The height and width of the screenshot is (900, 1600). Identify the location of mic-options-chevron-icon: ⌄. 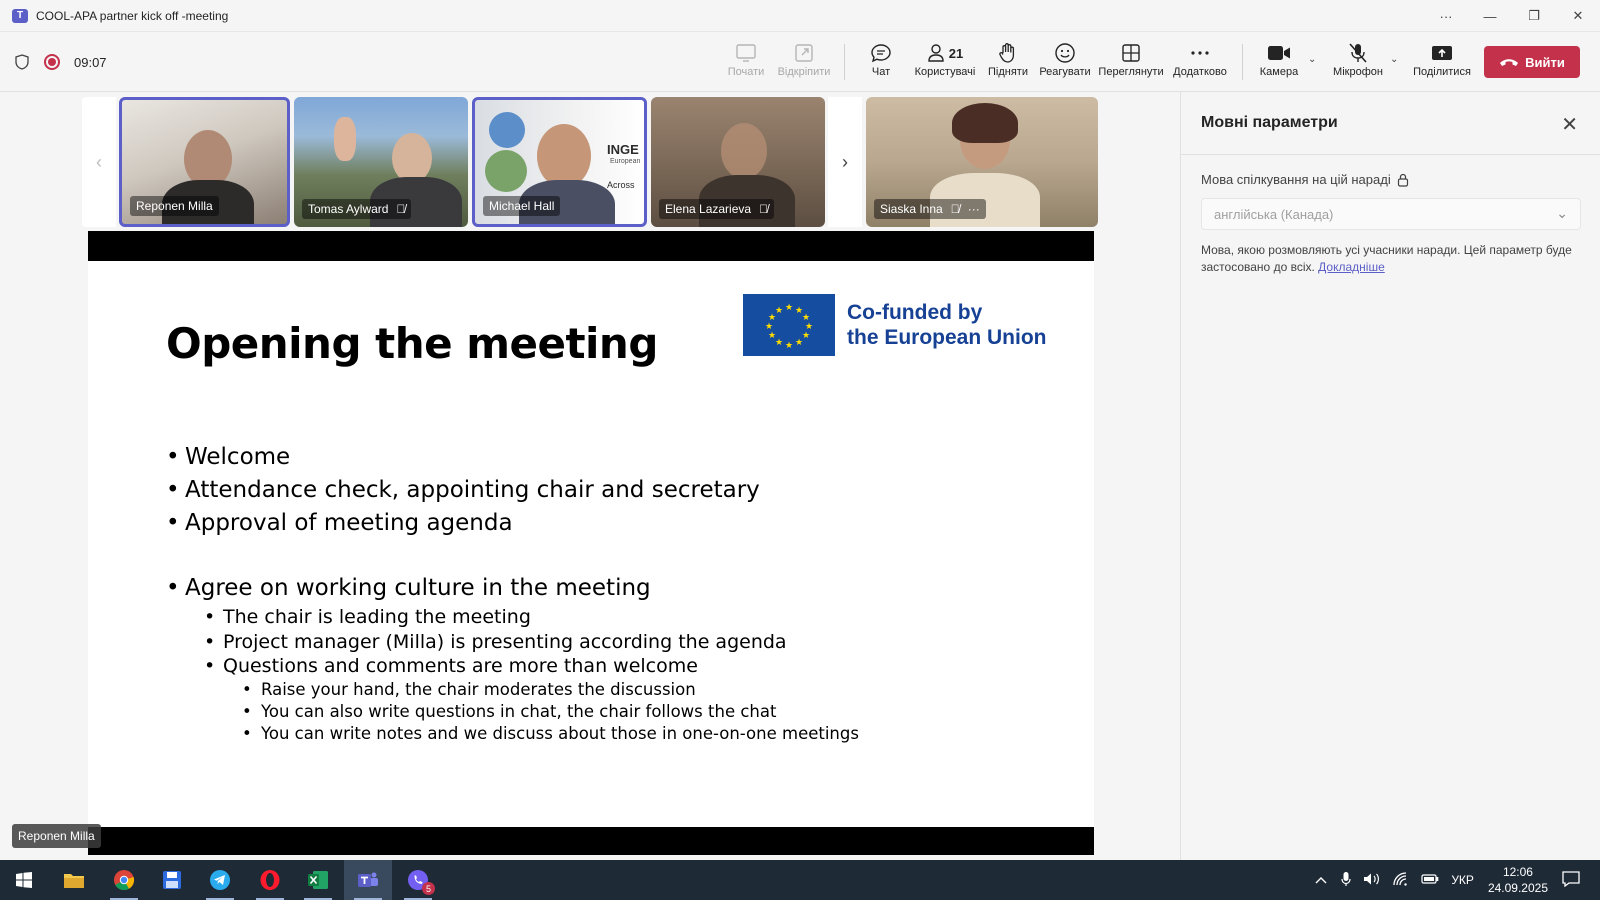
(1394, 59).